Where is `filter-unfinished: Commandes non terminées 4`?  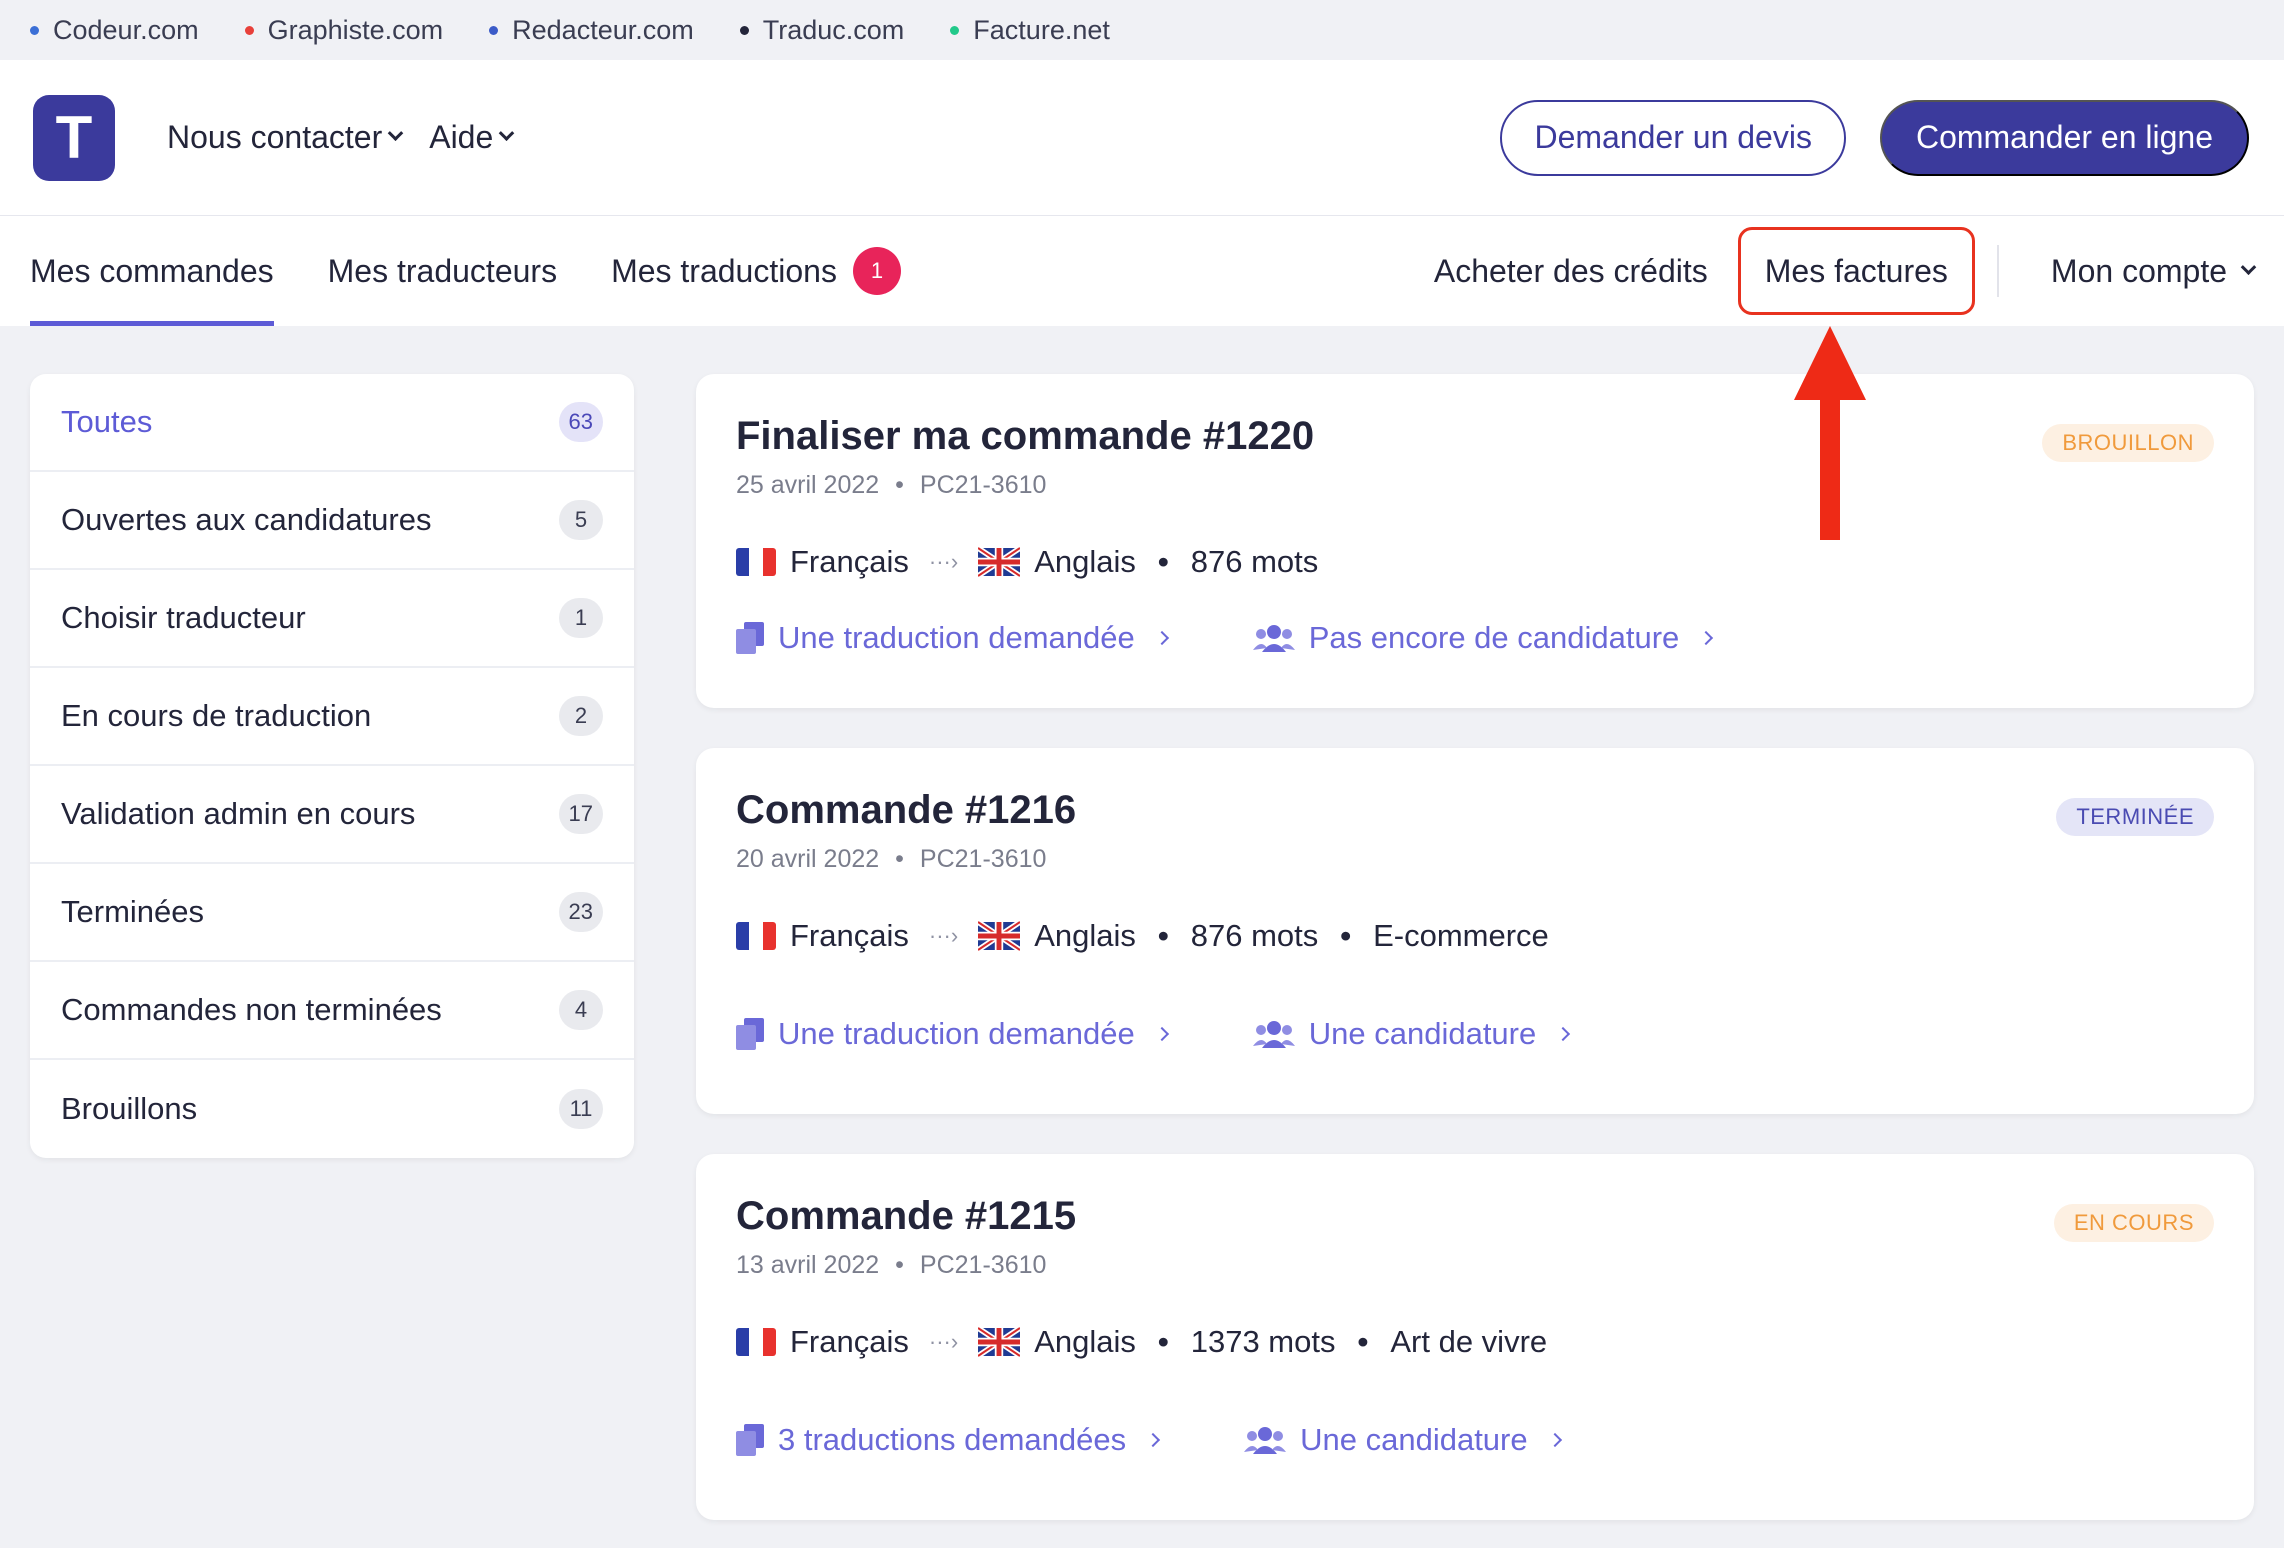
filter-unfinished: Commandes non terminées 4 is located at coordinates (332, 1011).